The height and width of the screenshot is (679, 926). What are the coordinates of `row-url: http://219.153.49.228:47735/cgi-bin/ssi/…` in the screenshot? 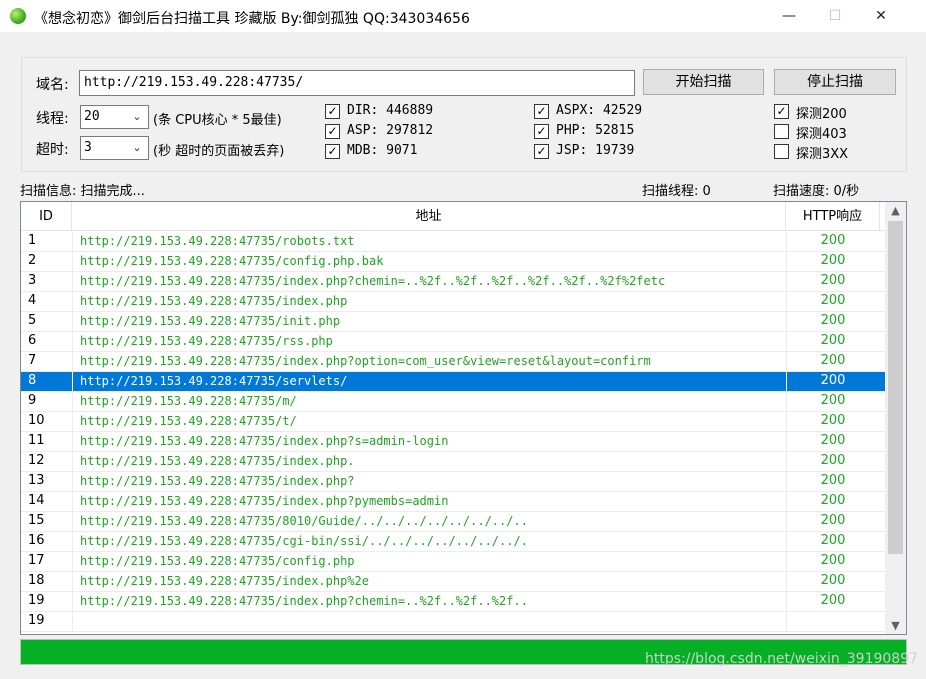 It's located at (304, 541).